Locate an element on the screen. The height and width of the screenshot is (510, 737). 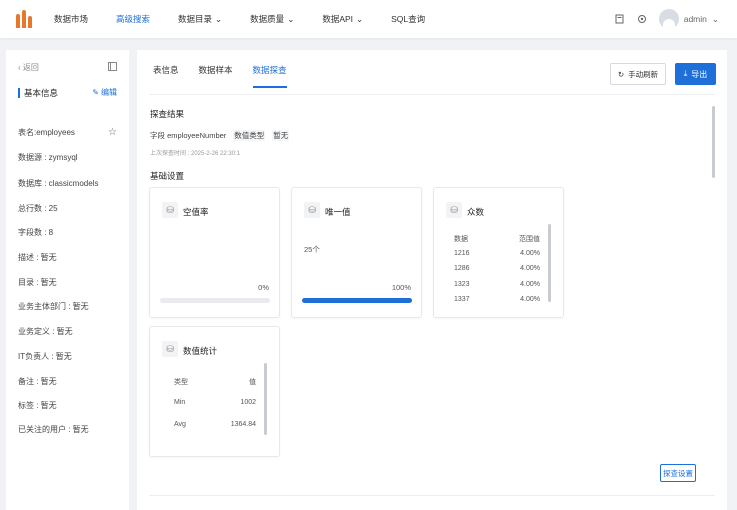
basic-info-title: 基本信息 is located at coordinates (38, 92).